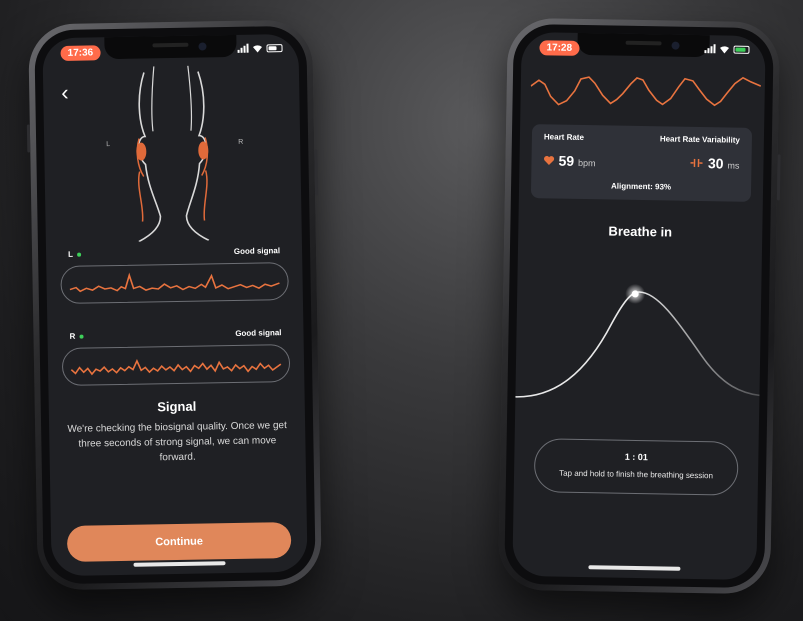  What do you see at coordinates (549, 160) in the screenshot?
I see `heart-icon` at bounding box center [549, 160].